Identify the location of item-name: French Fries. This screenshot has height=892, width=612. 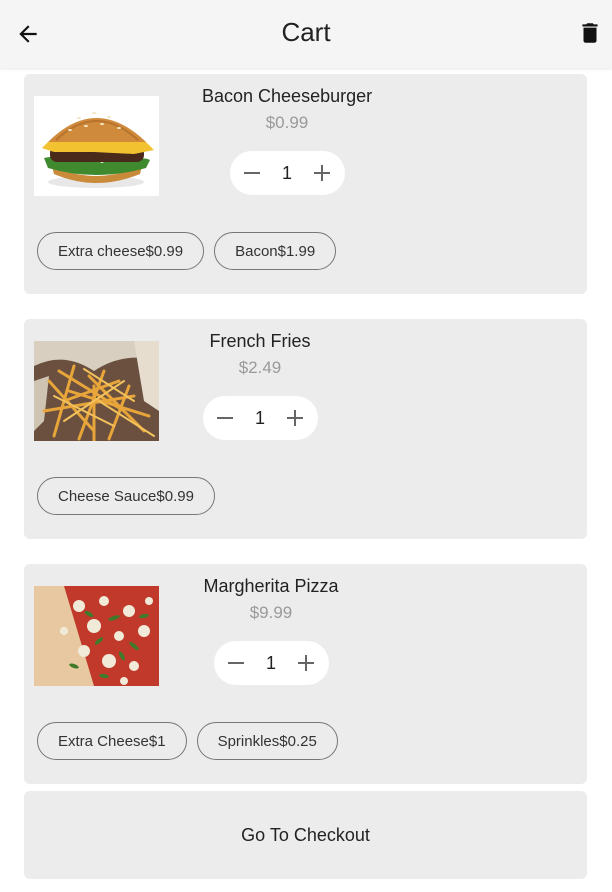
(260, 341).